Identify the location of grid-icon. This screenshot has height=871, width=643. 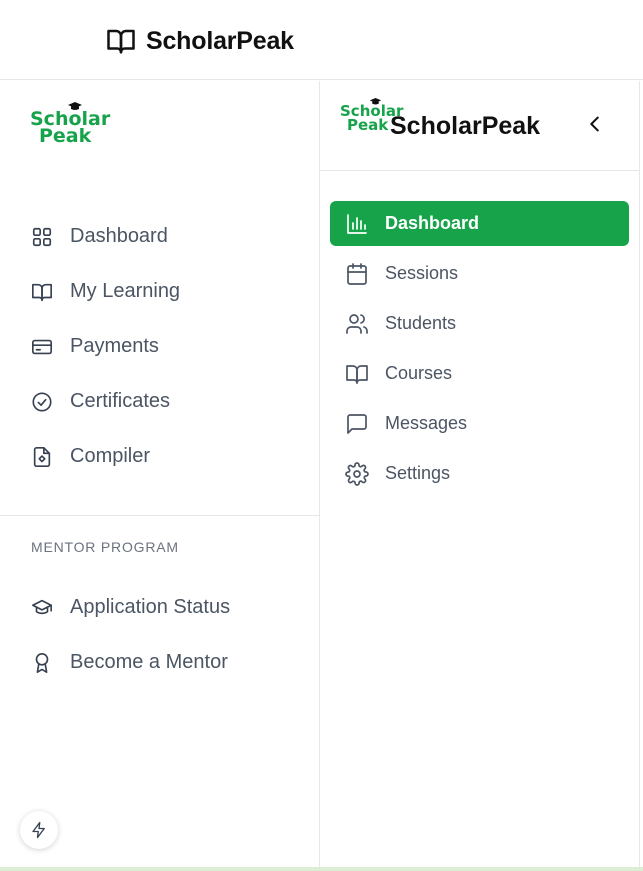
(42, 236).